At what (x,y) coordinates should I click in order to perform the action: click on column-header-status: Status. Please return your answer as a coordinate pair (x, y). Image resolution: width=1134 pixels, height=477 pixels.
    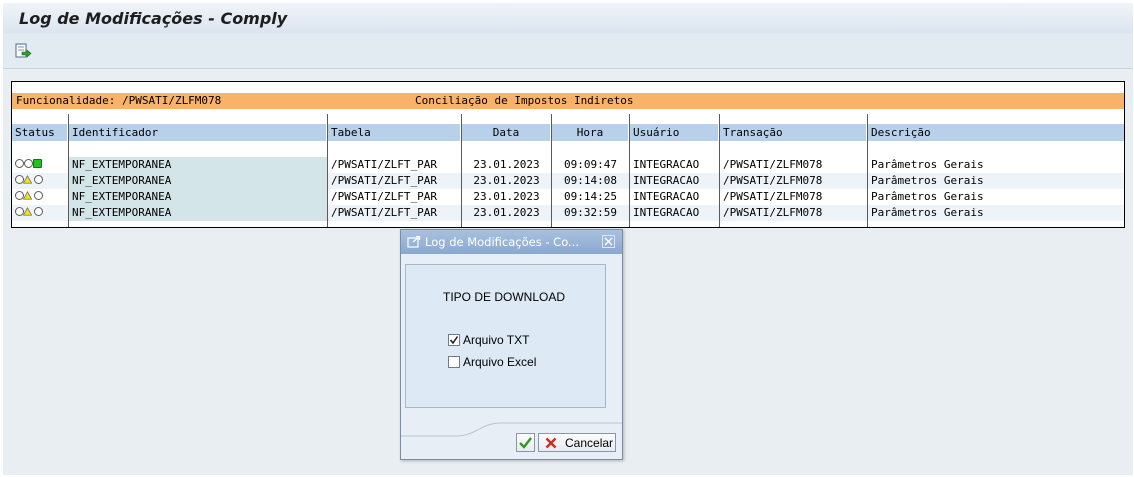
    Looking at the image, I should click on (39, 132).